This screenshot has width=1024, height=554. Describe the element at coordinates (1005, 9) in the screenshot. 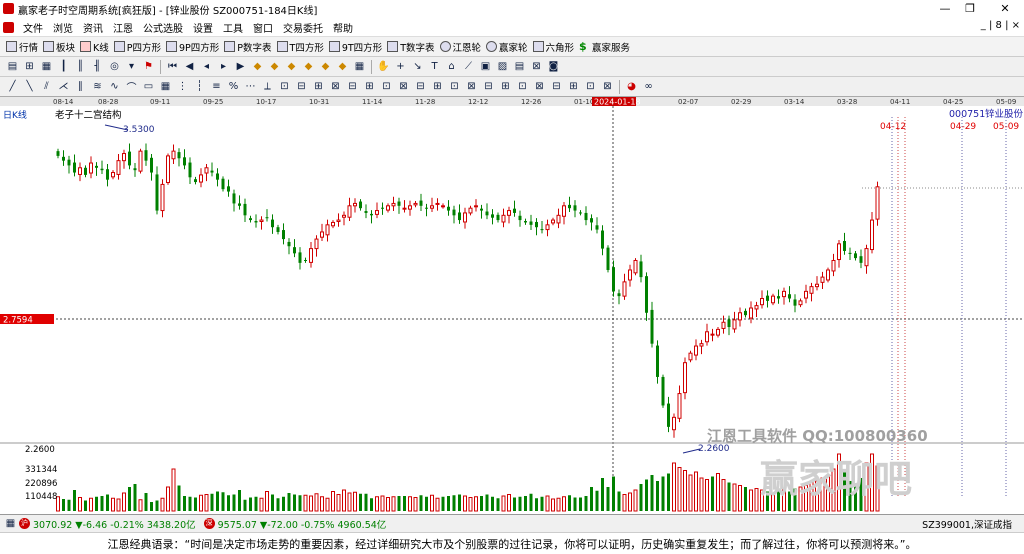

I see `close-button: ✕` at that location.